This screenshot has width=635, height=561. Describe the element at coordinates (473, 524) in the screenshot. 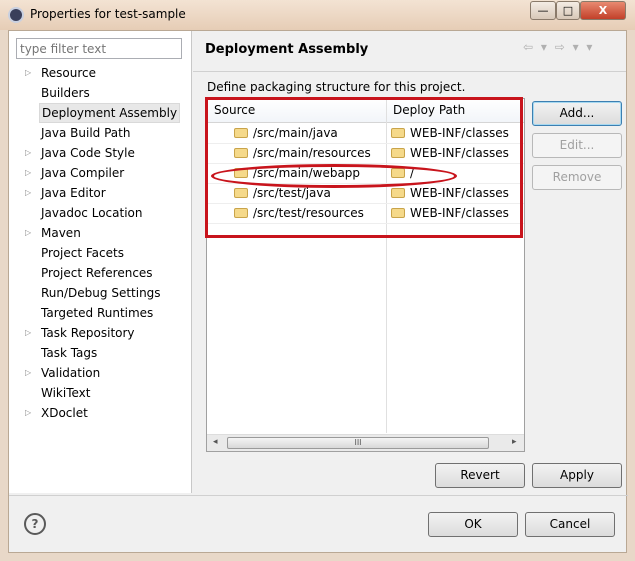

I see `ok-button: OK` at that location.